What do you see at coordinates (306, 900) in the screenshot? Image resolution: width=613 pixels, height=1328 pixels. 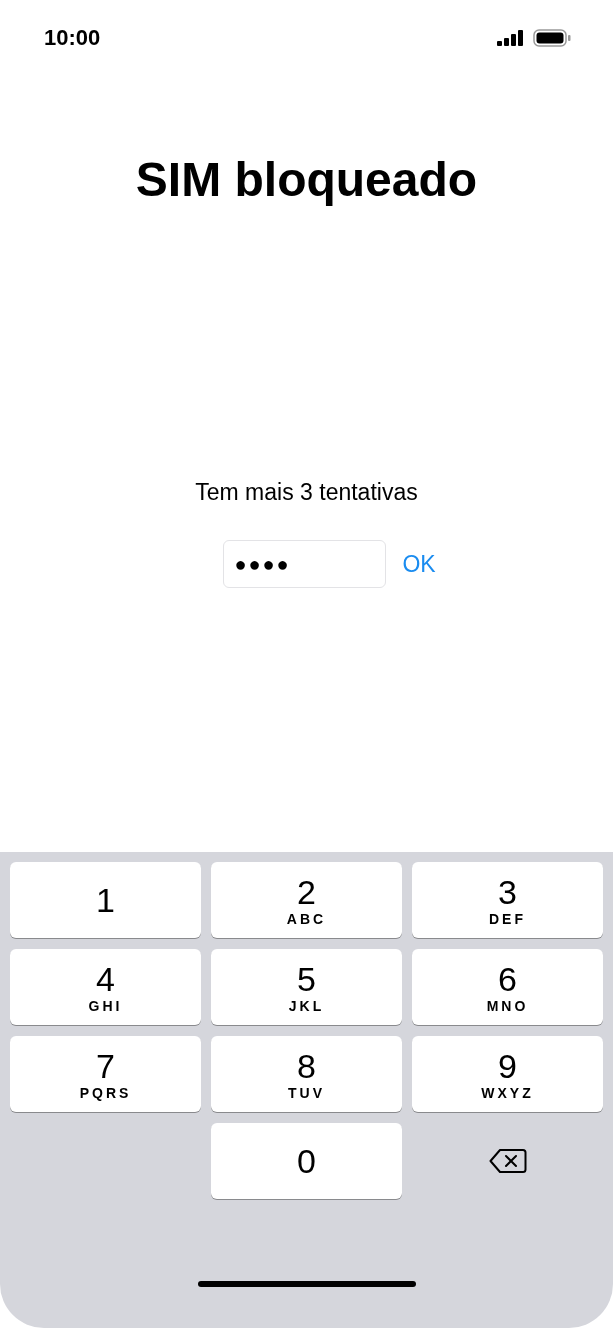 I see `keypad-key: 2 ABC` at bounding box center [306, 900].